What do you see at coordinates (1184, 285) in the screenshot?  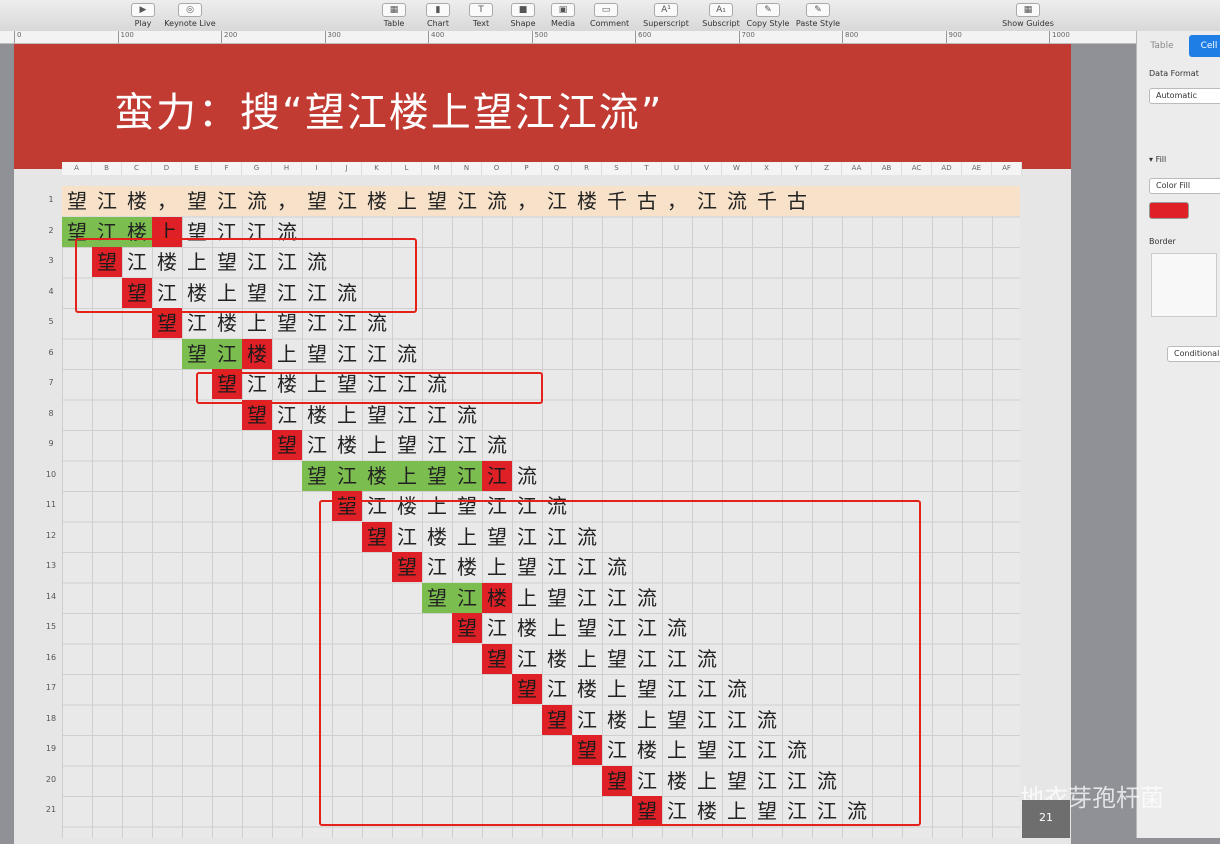 I see `border-picker` at bounding box center [1184, 285].